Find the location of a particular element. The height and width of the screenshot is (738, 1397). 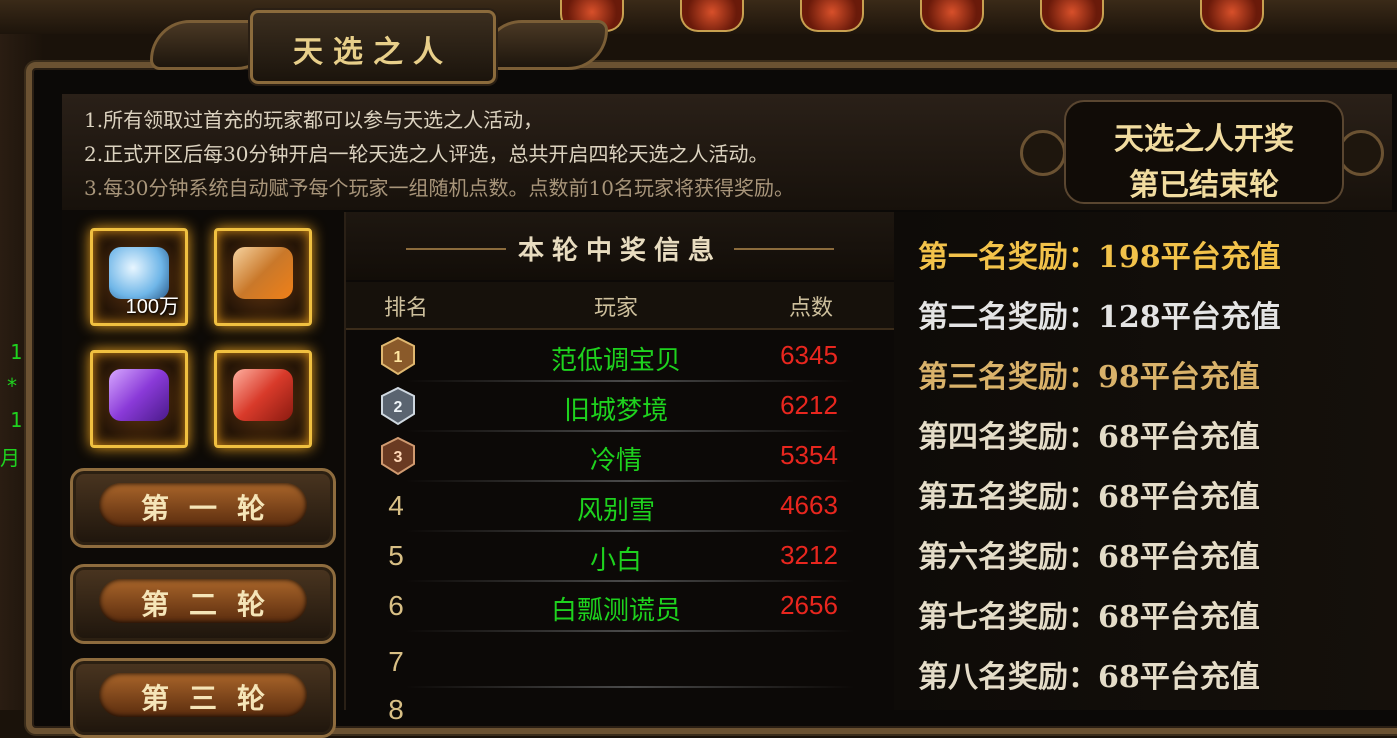

award-status-panel: 天选之人开奖 第已结束轮 is located at coordinates (1202, 153).